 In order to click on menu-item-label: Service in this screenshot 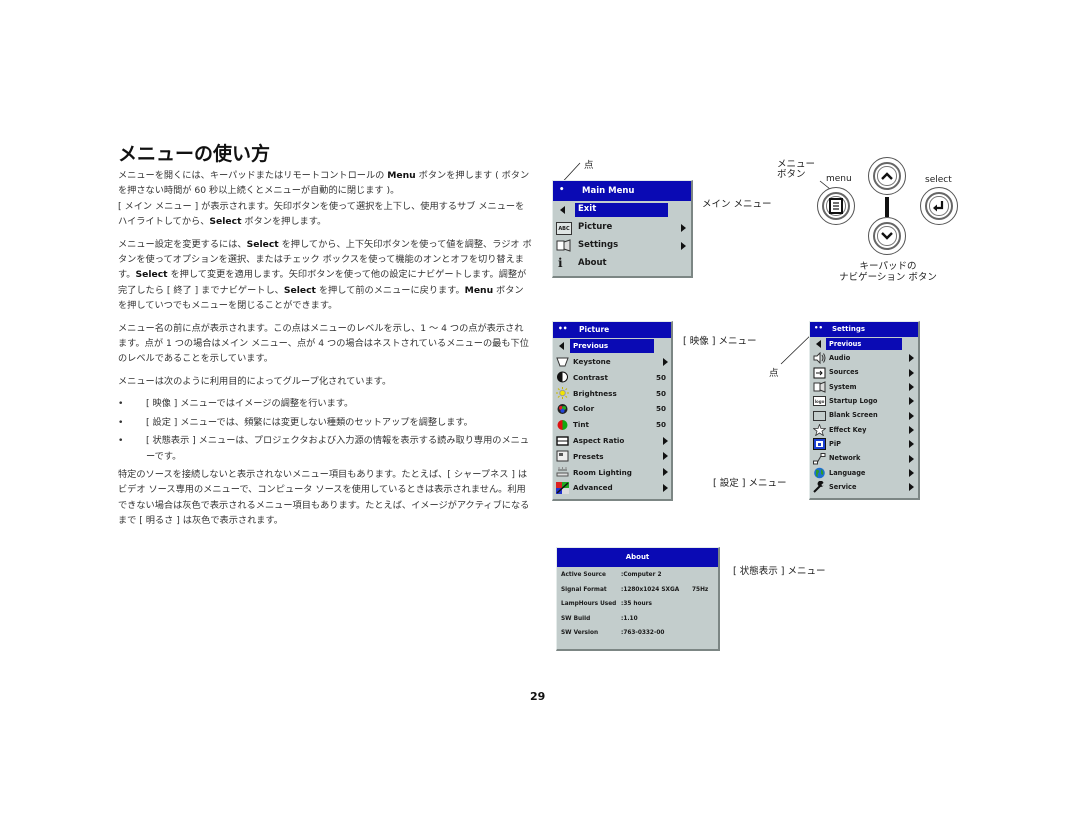, I will do `click(843, 486)`.